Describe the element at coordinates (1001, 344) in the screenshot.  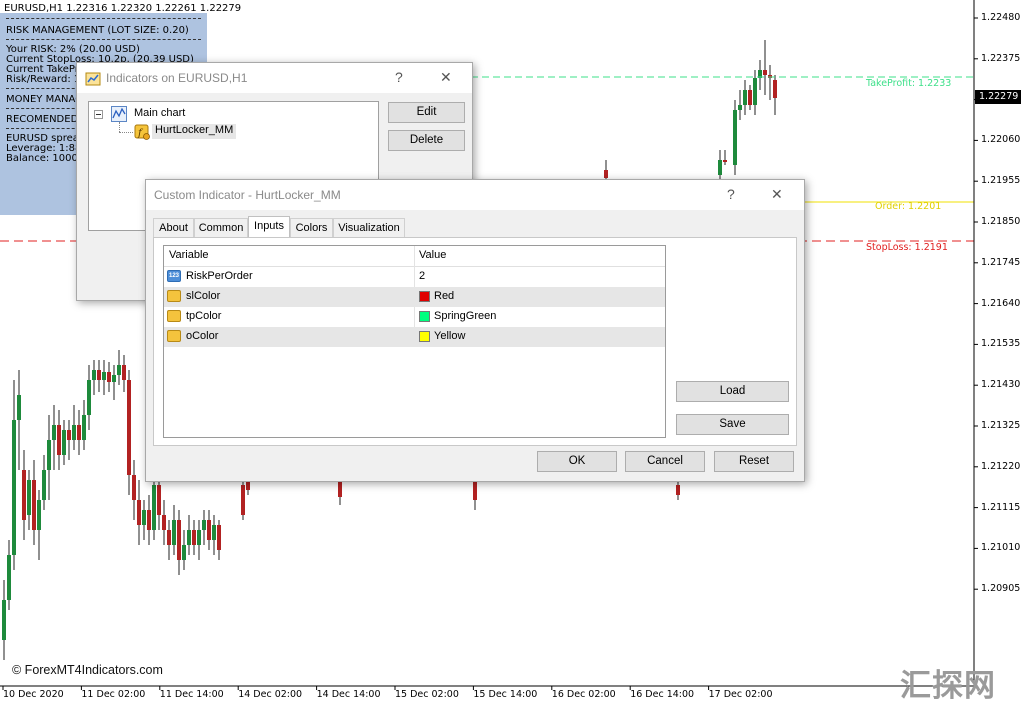
I see `price-tick-label: 1.21535` at that location.